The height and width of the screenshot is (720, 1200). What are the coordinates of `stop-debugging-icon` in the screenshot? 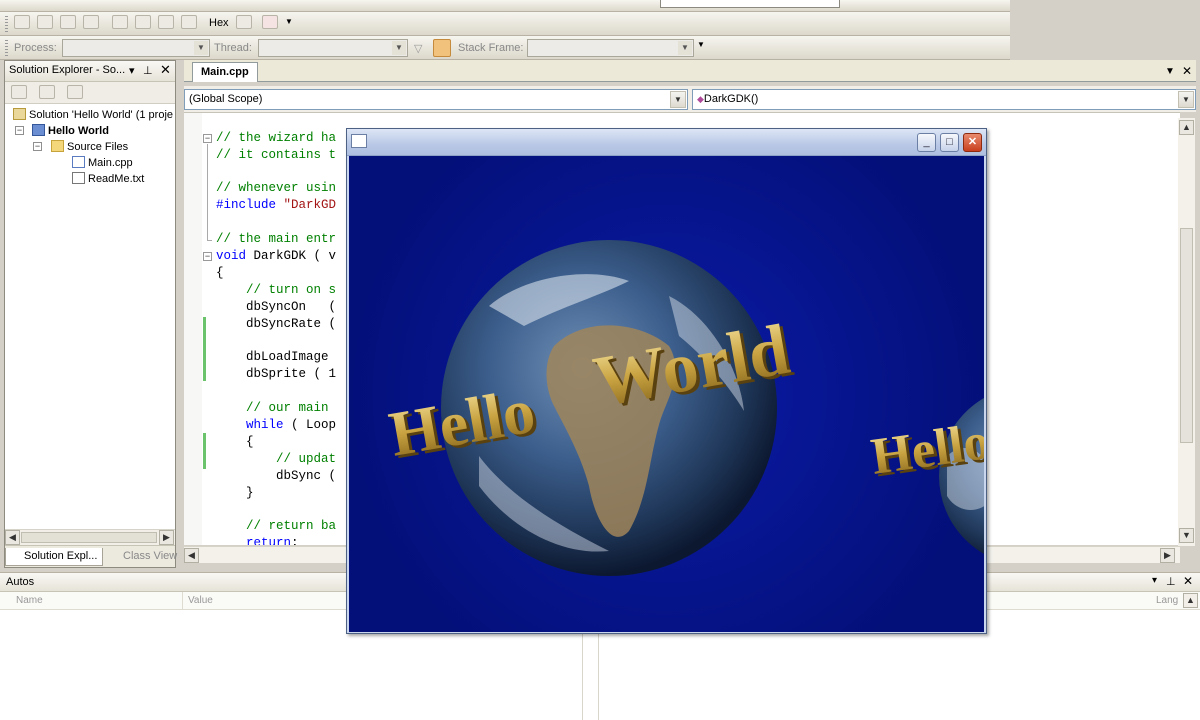 It's located at (68, 22).